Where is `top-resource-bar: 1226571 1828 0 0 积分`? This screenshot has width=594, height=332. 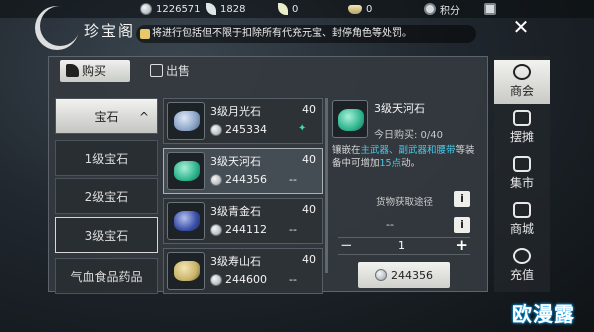
top-resource-bar: 1226571 1828 0 0 积分 is located at coordinates (297, 9).